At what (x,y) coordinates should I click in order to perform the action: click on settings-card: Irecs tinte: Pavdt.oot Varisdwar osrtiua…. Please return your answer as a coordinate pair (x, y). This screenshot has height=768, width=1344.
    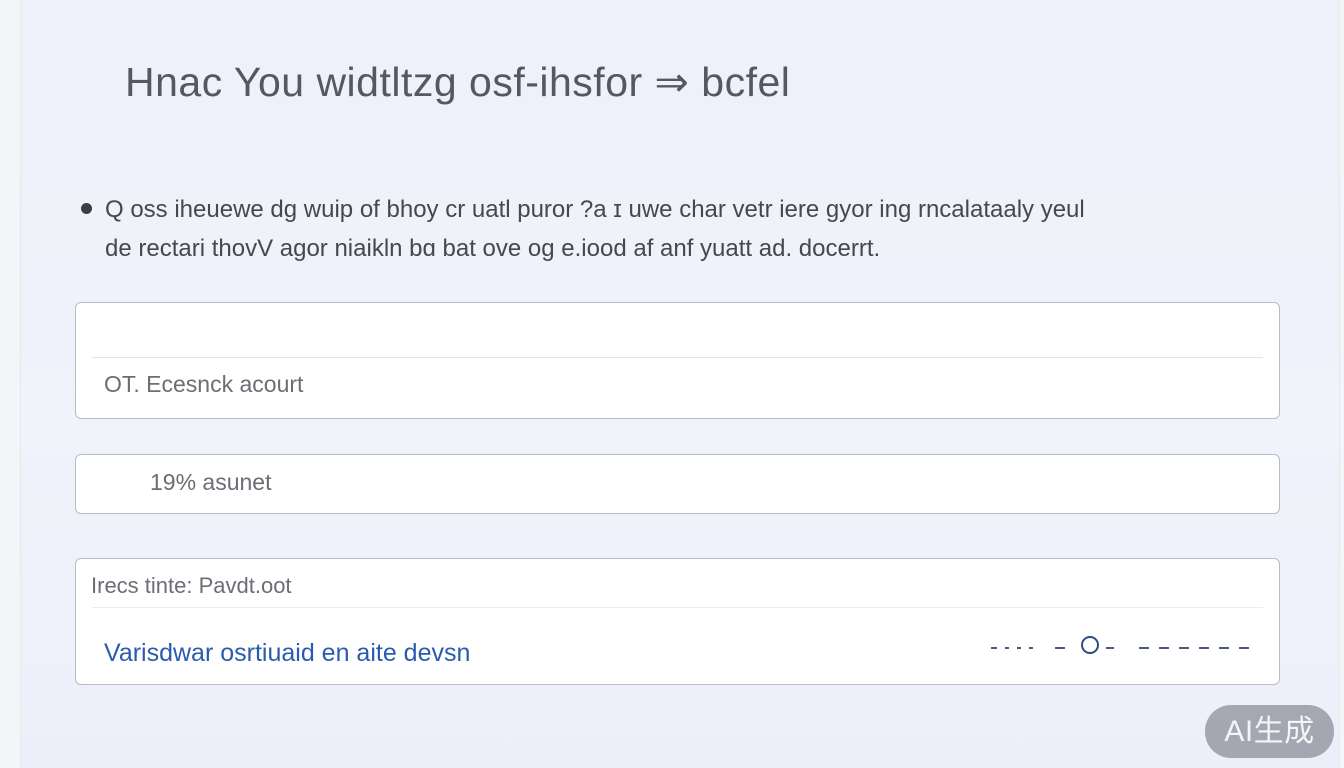
    Looking at the image, I should click on (677, 621).